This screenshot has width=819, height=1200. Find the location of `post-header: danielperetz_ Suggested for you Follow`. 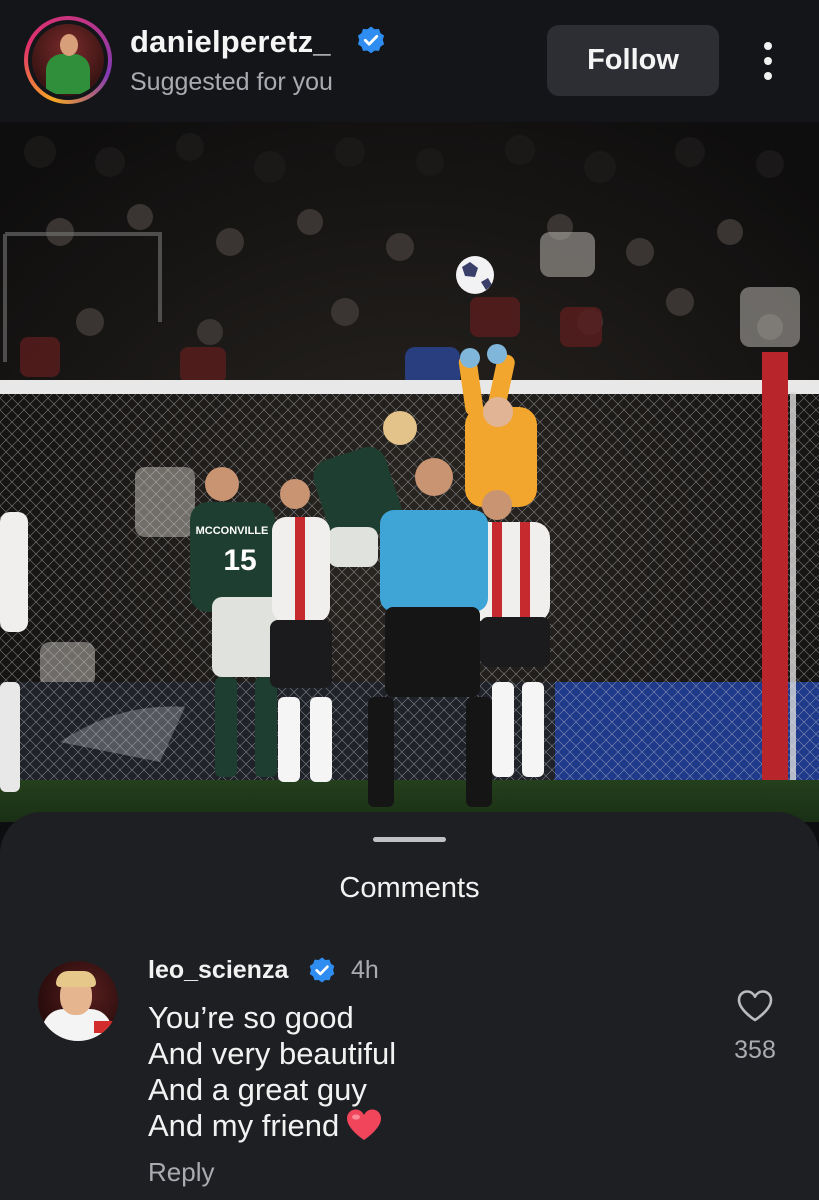

post-header: danielperetz_ Suggested for you Follow is located at coordinates (409, 61).